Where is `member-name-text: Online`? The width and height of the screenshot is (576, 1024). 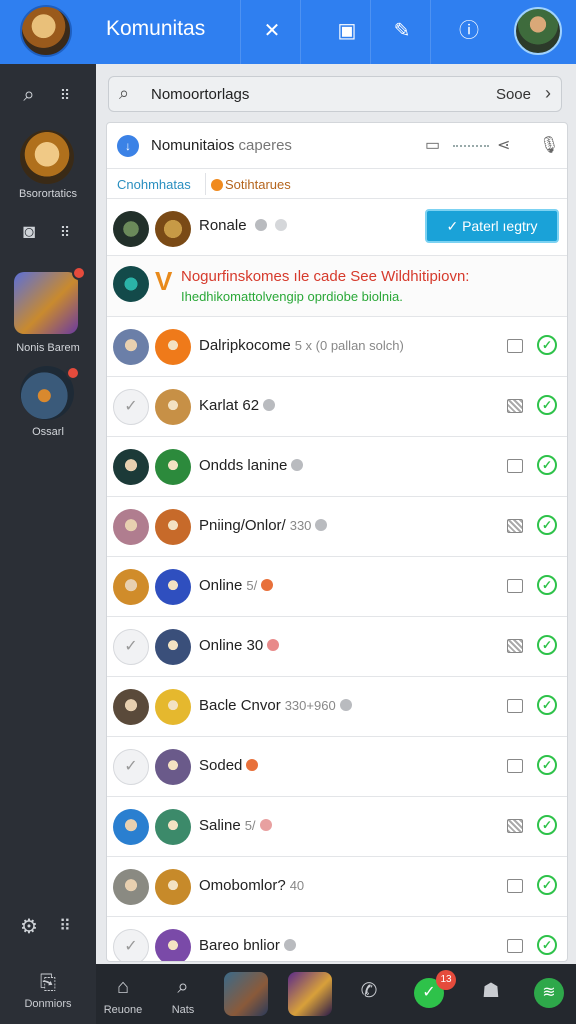 member-name-text: Online is located at coordinates (221, 585).